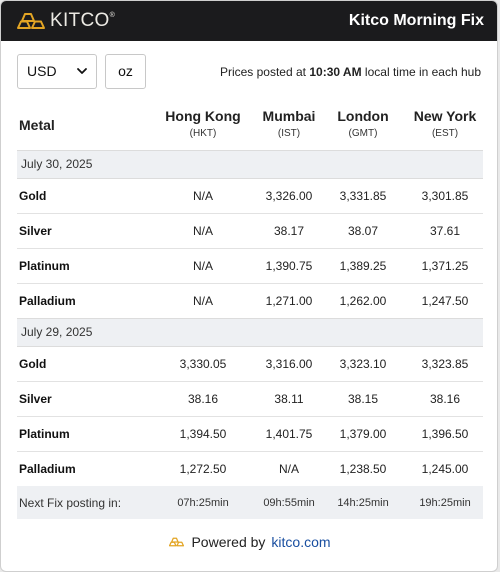  Describe the element at coordinates (445, 434) in the screenshot. I see `price-cell: 1,396.50` at that location.